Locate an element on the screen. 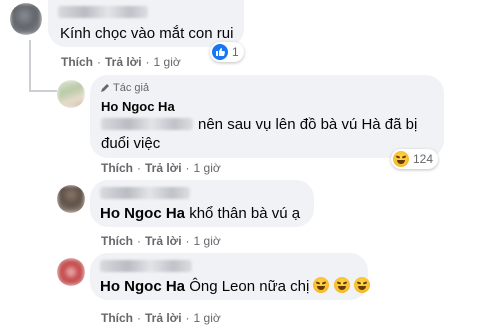 The image size is (494, 327). like-icon is located at coordinates (220, 52).